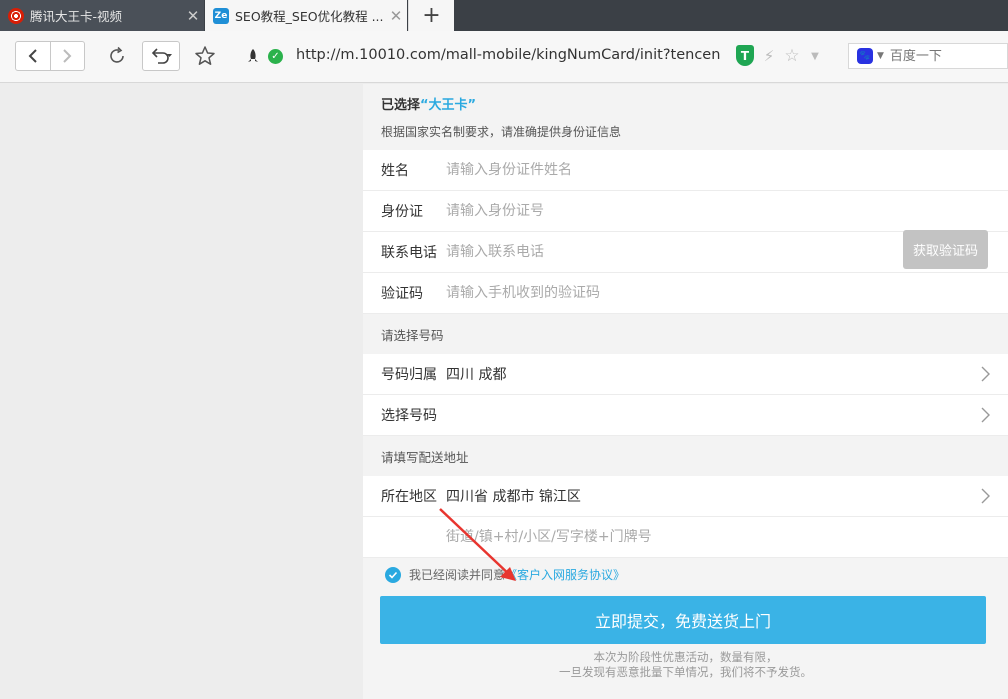 The image size is (1008, 699). I want to click on site-favicon-icon: Ze, so click(221, 15).